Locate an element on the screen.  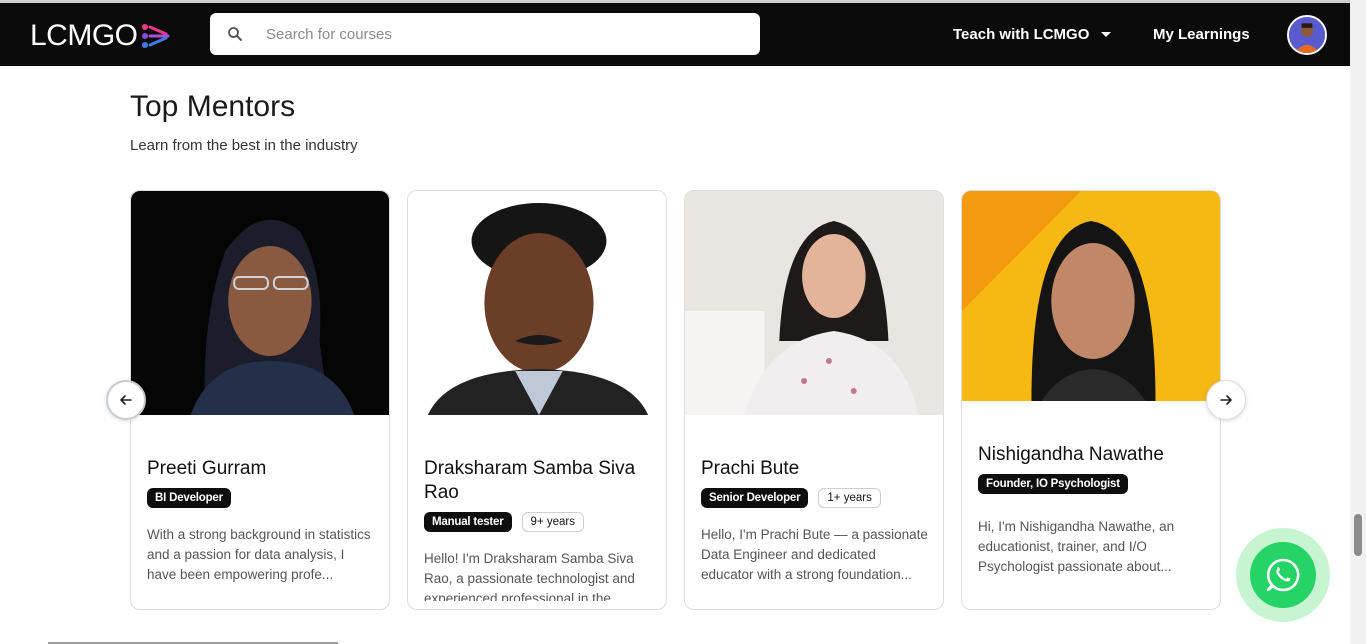
mentor-badges: Manual tester 9+ years is located at coordinates (504, 522).